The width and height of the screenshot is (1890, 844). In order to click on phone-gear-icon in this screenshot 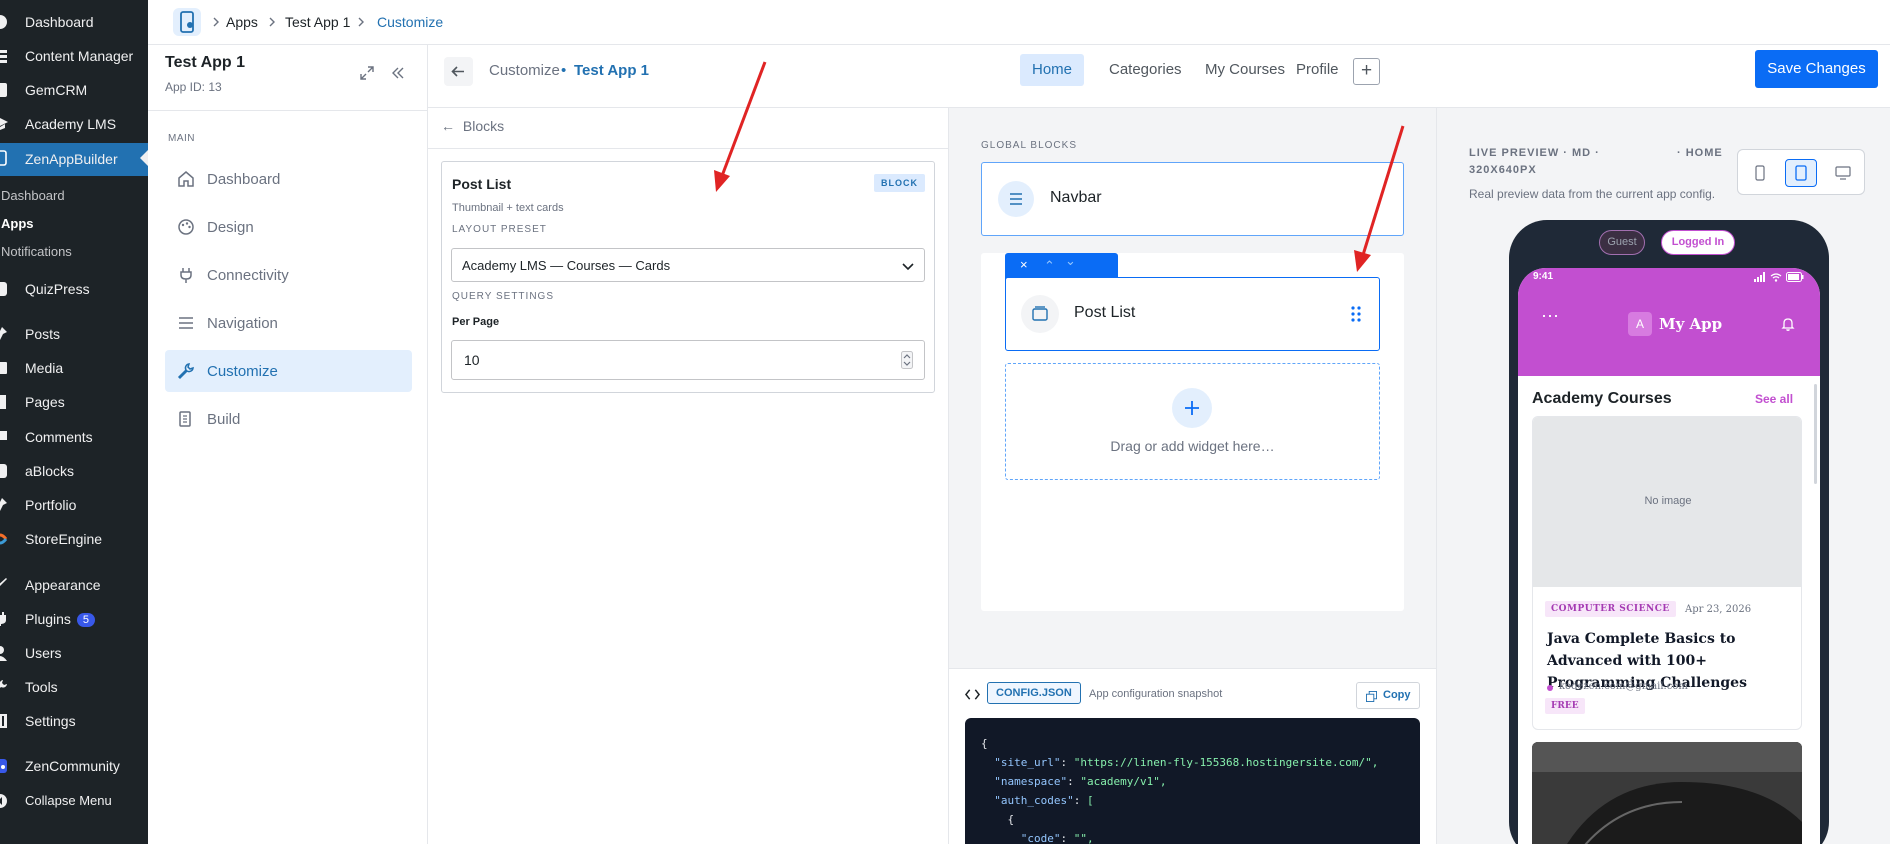, I will do `click(187, 22)`.